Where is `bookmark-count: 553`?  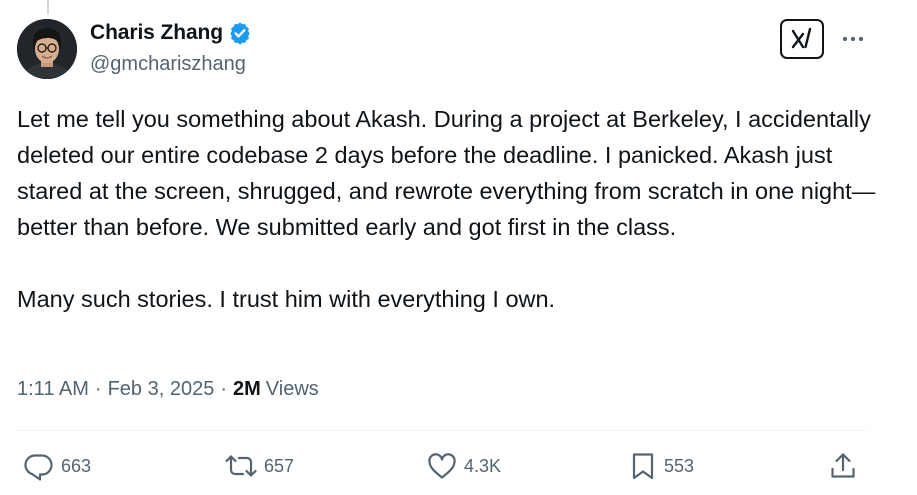 bookmark-count: 553 is located at coordinates (679, 465).